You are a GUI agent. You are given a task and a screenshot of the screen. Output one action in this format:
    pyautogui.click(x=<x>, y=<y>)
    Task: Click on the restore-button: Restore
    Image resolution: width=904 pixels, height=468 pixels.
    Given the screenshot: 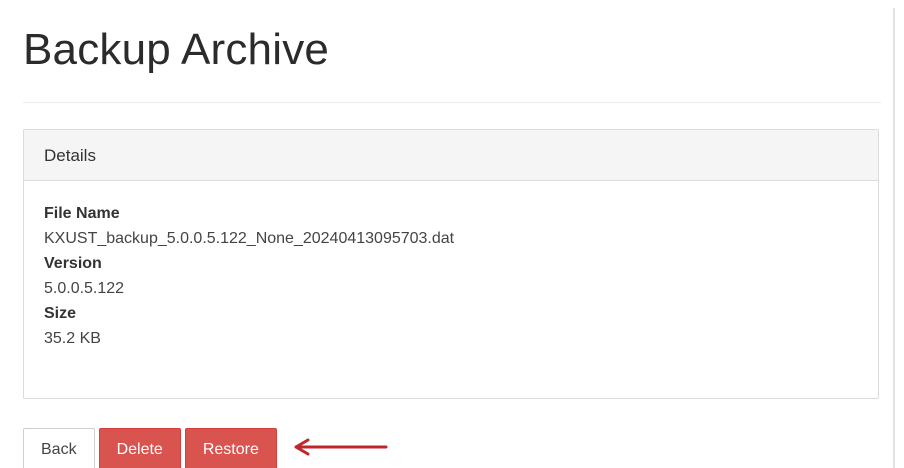 What is the action you would take?
    pyautogui.click(x=230, y=448)
    